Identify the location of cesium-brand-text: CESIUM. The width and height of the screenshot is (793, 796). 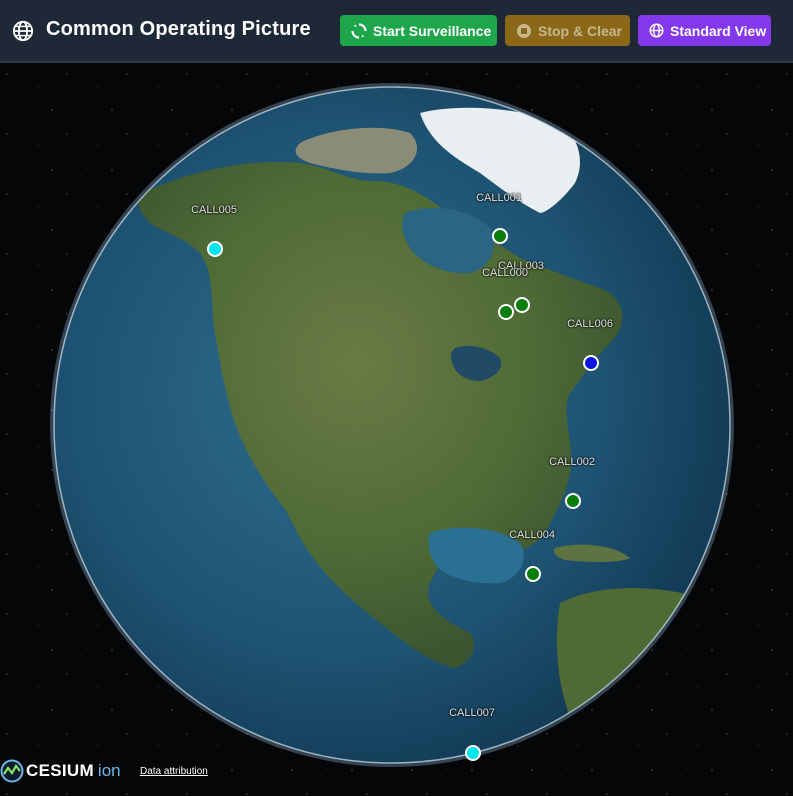
(60, 770).